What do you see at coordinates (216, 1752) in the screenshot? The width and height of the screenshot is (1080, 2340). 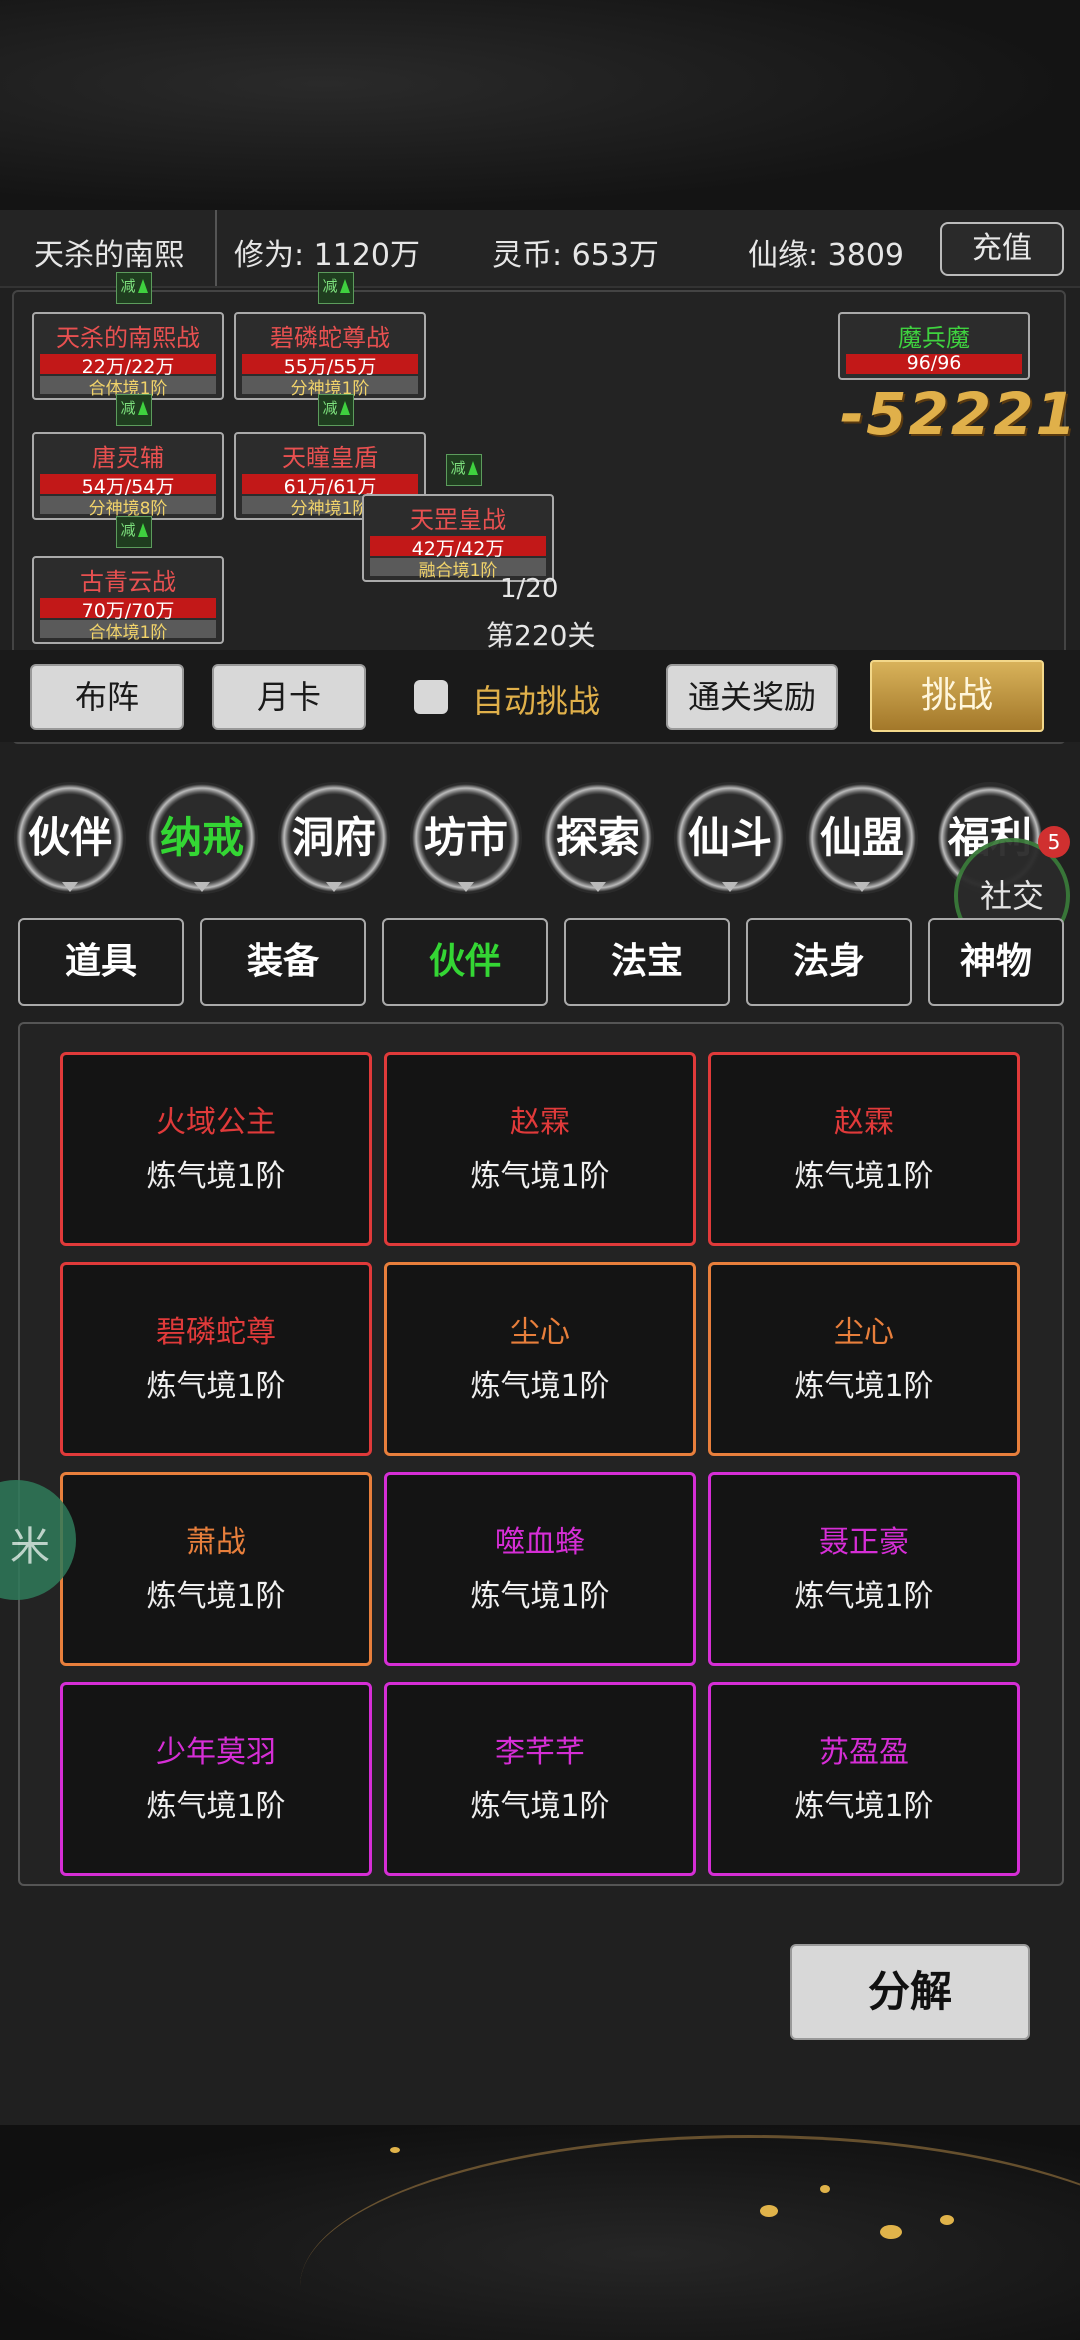 I see `item-name: 少年莫羽` at bounding box center [216, 1752].